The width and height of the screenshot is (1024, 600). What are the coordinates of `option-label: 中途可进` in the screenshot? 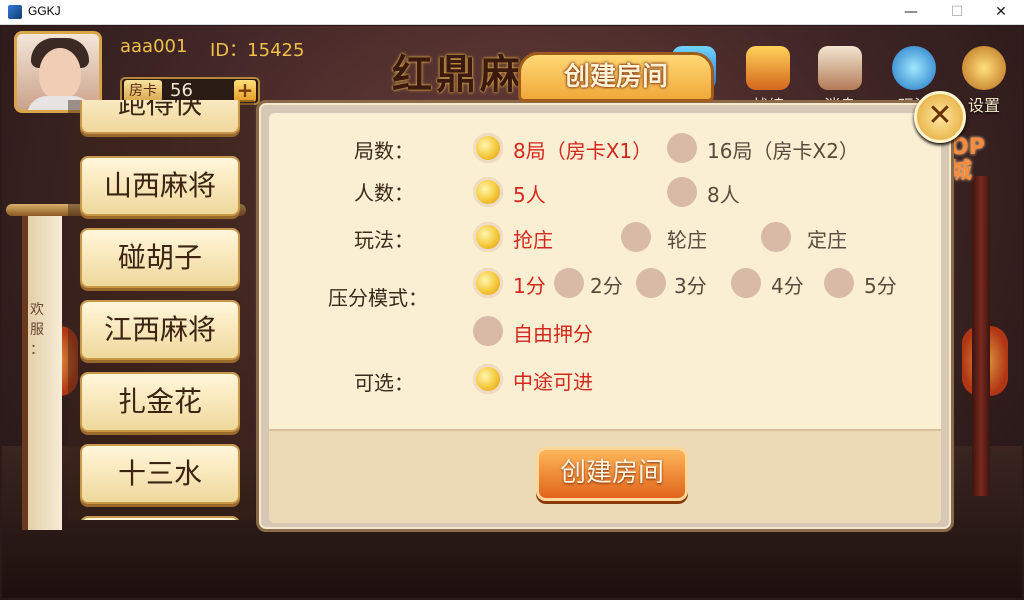 It's located at (553, 382).